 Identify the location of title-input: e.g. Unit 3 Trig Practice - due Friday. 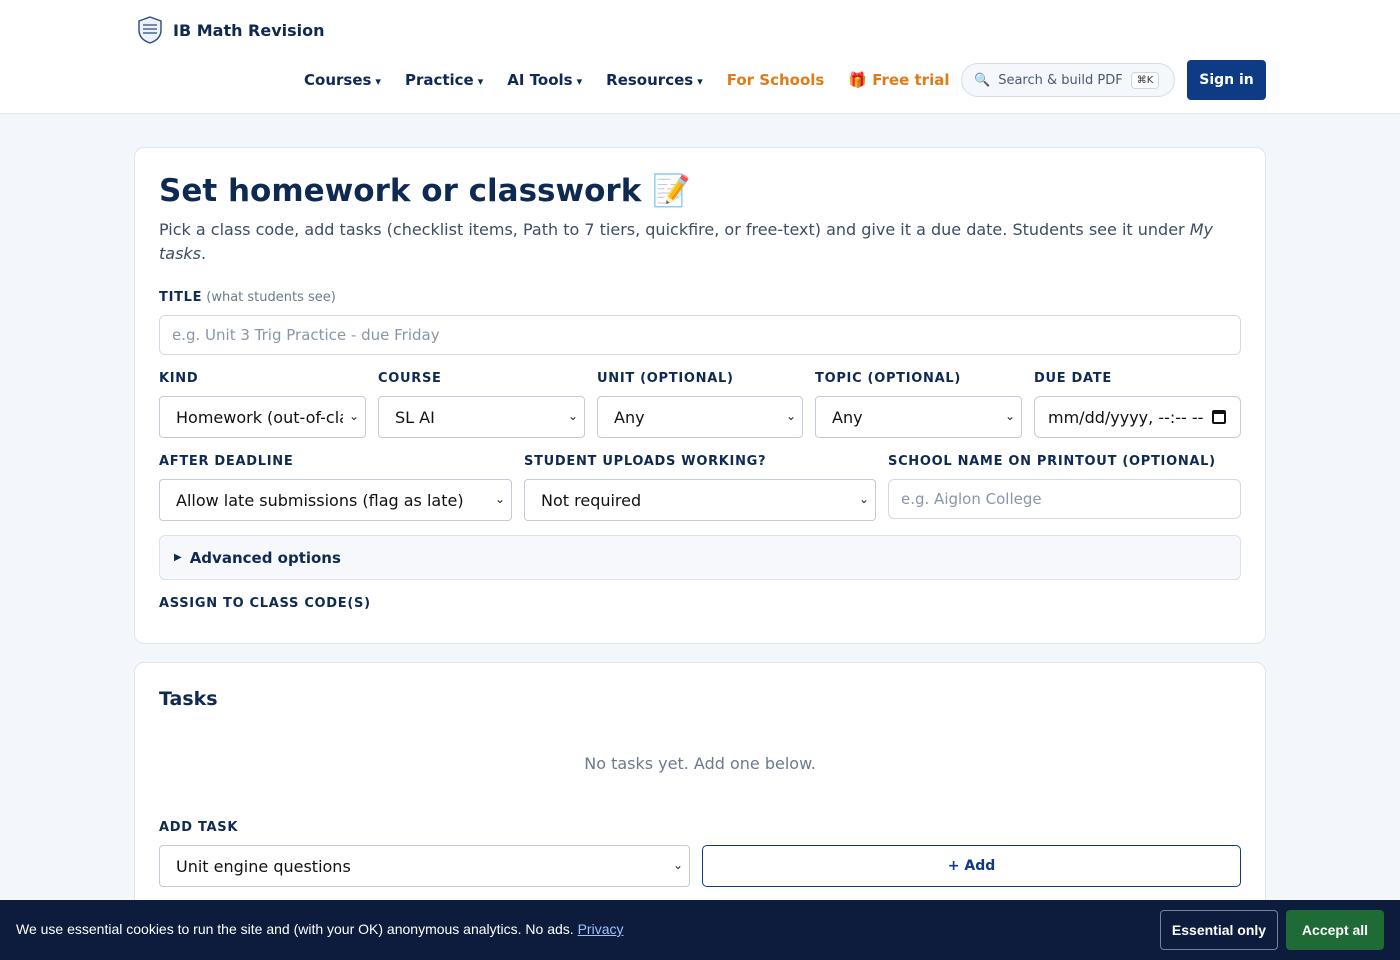
(700, 335).